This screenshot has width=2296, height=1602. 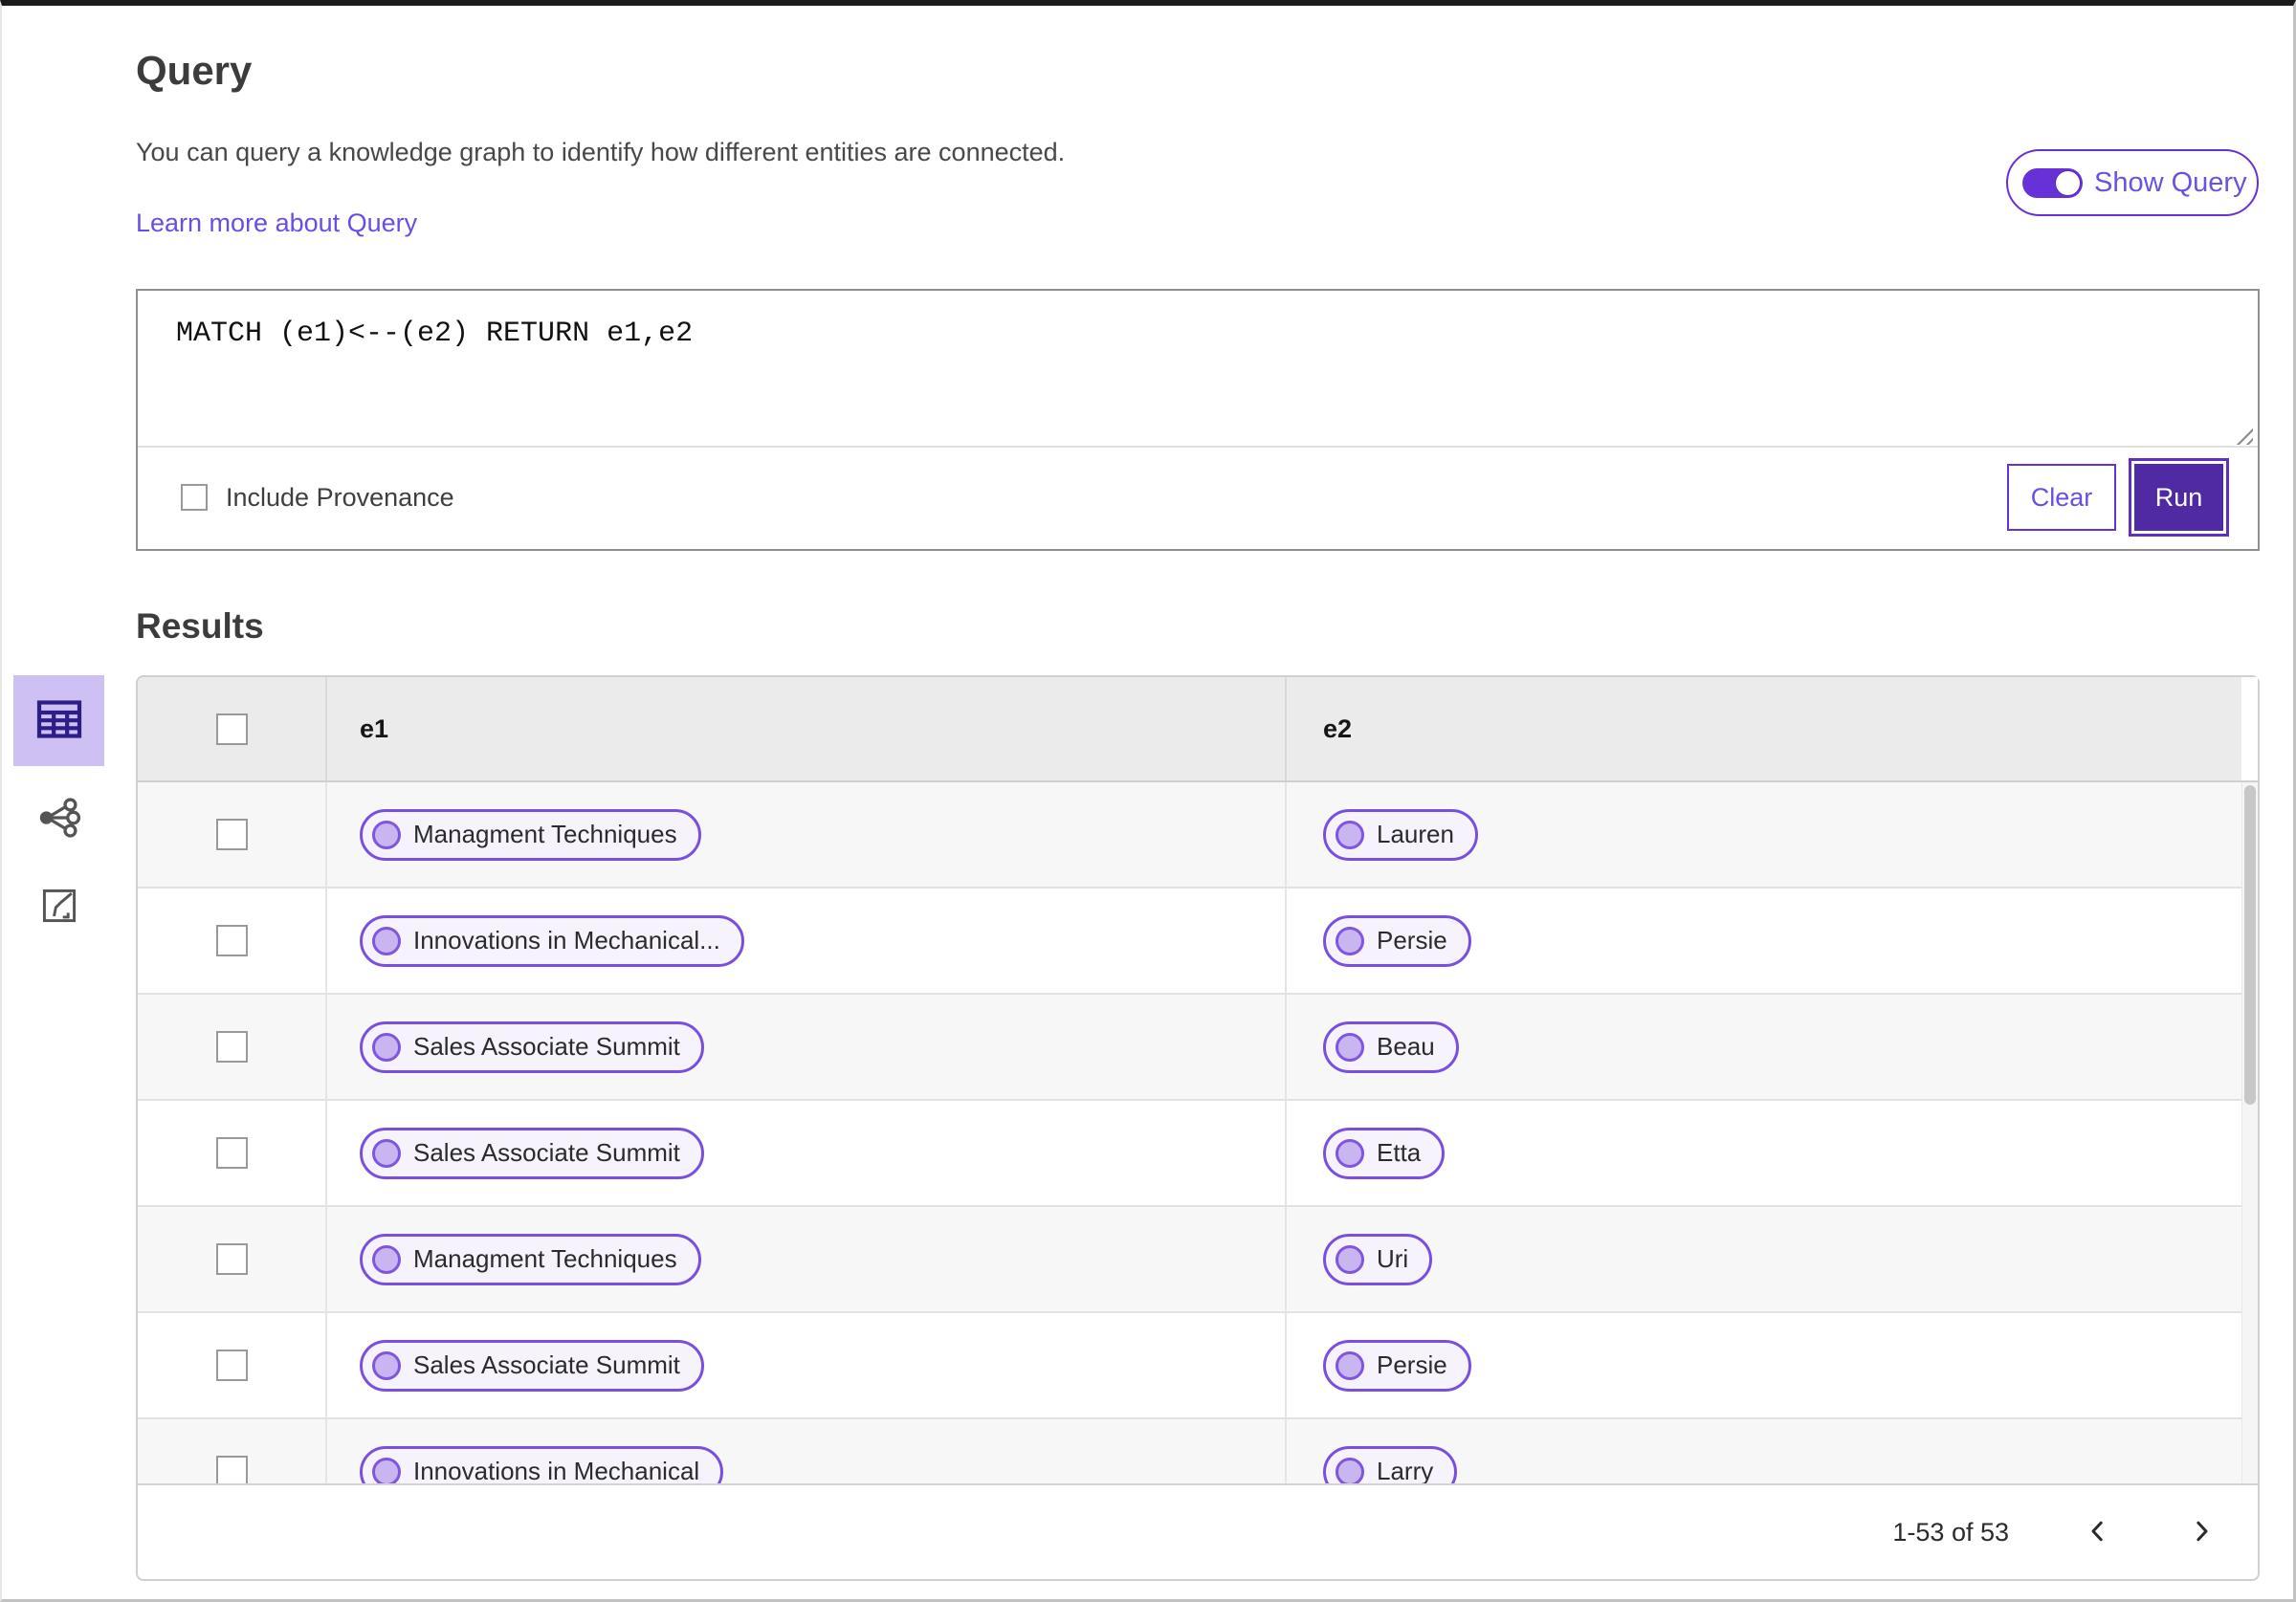 I want to click on show-query-label: Show Query, so click(x=2170, y=182).